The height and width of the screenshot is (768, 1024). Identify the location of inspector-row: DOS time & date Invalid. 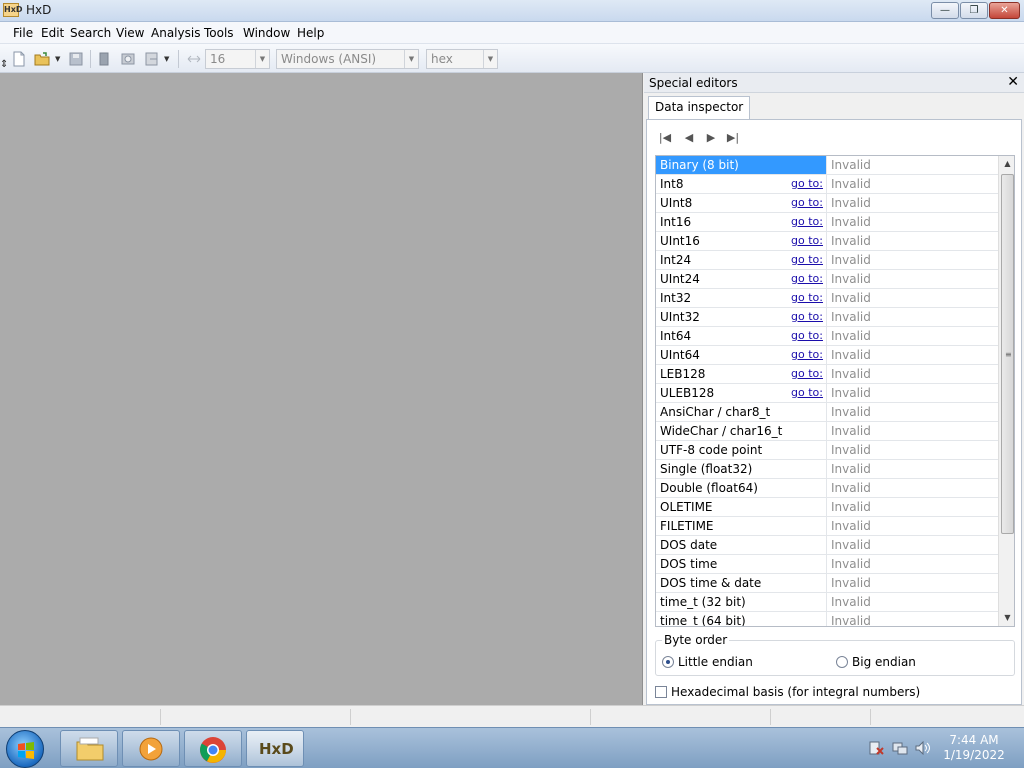
(827, 583).